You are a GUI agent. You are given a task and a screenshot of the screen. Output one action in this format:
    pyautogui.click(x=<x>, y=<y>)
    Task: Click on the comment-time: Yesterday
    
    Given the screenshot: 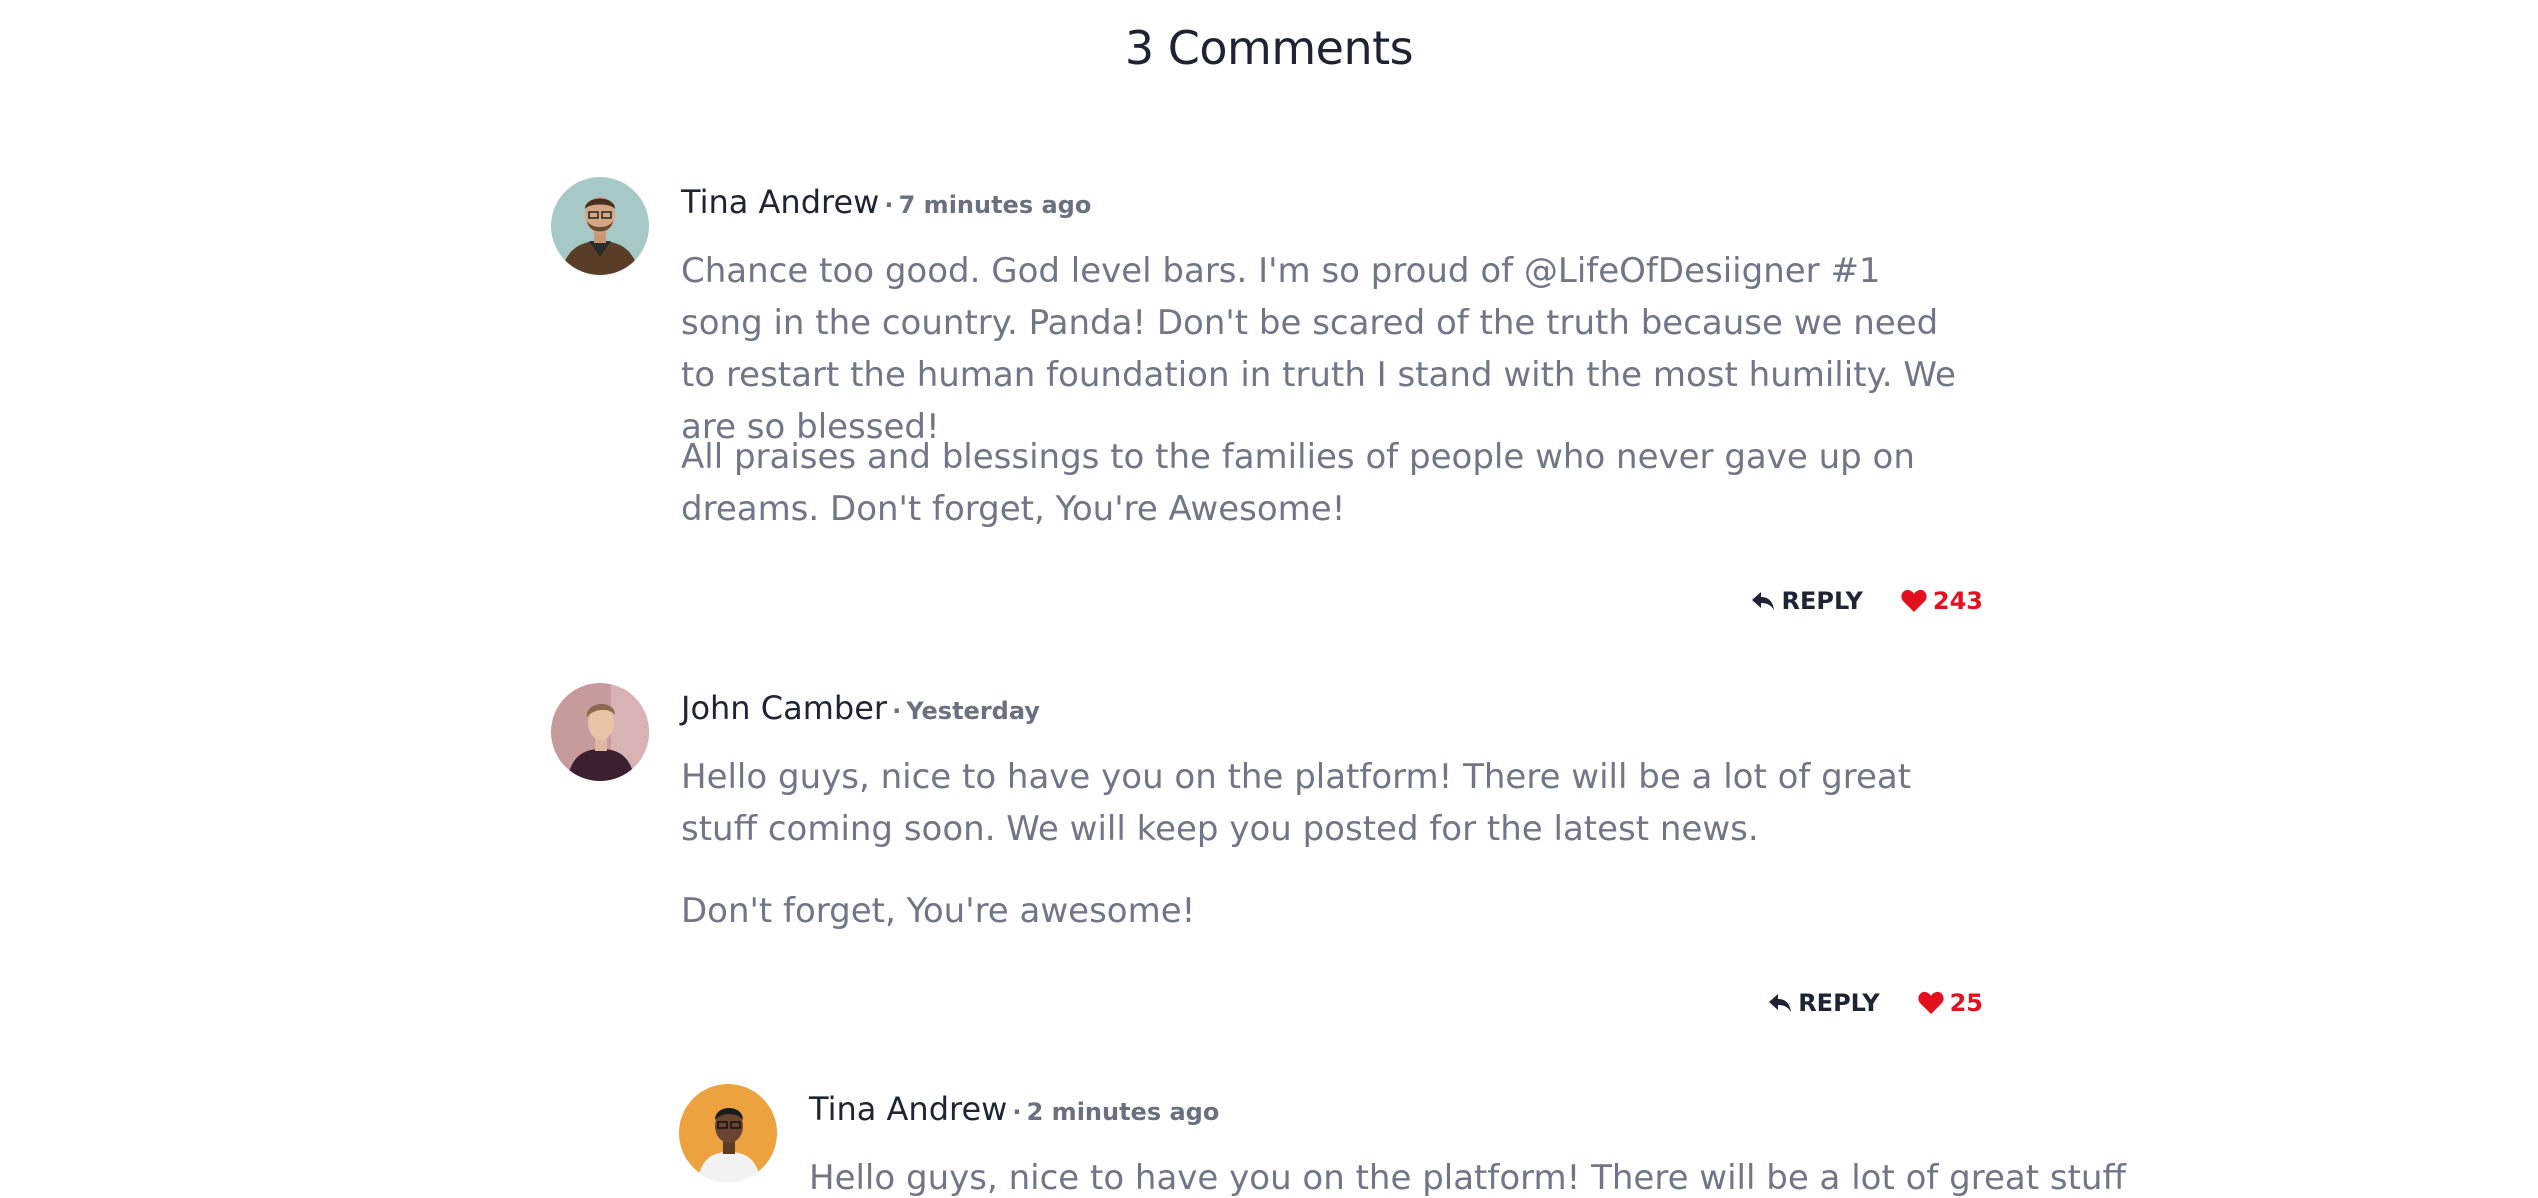 What is the action you would take?
    pyautogui.click(x=973, y=711)
    